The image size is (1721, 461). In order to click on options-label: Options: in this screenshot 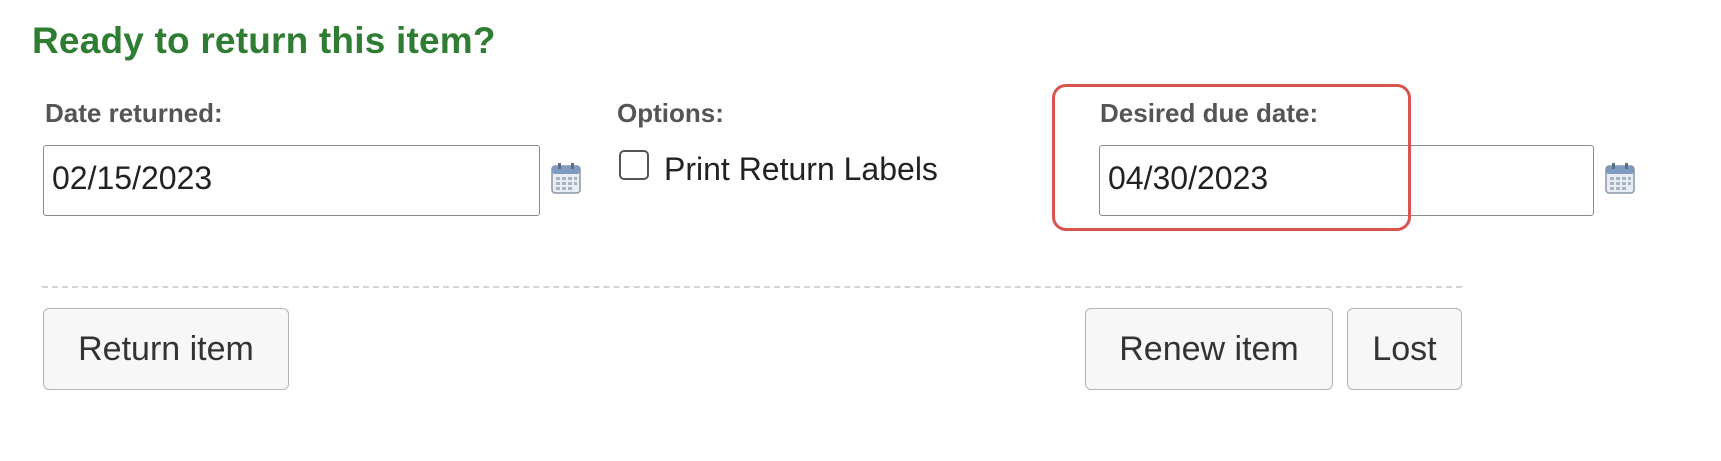, I will do `click(670, 113)`.